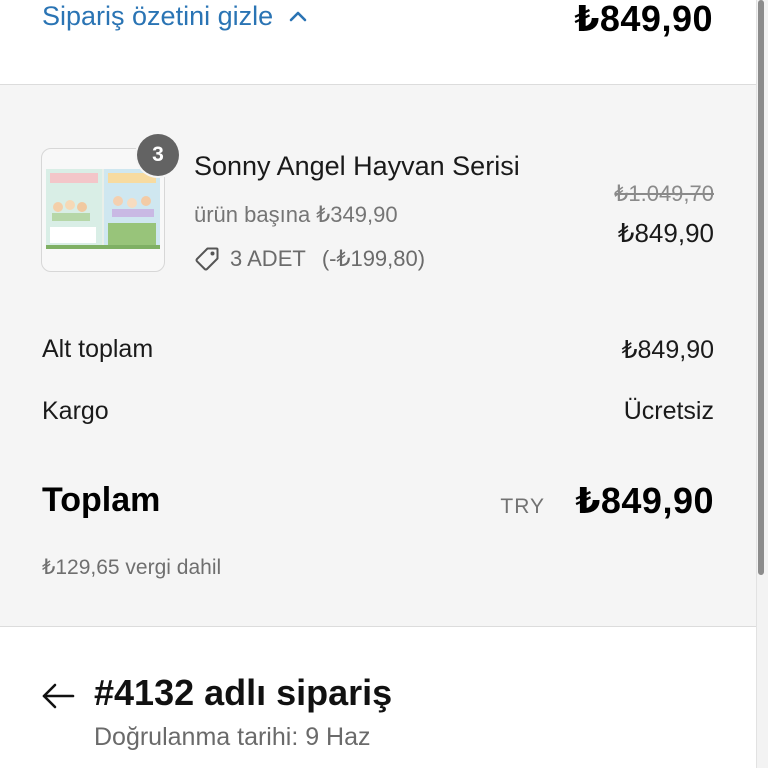  Describe the element at coordinates (132, 567) in the screenshot. I see `tax-note: ₺129,65 vergi dahil` at that location.